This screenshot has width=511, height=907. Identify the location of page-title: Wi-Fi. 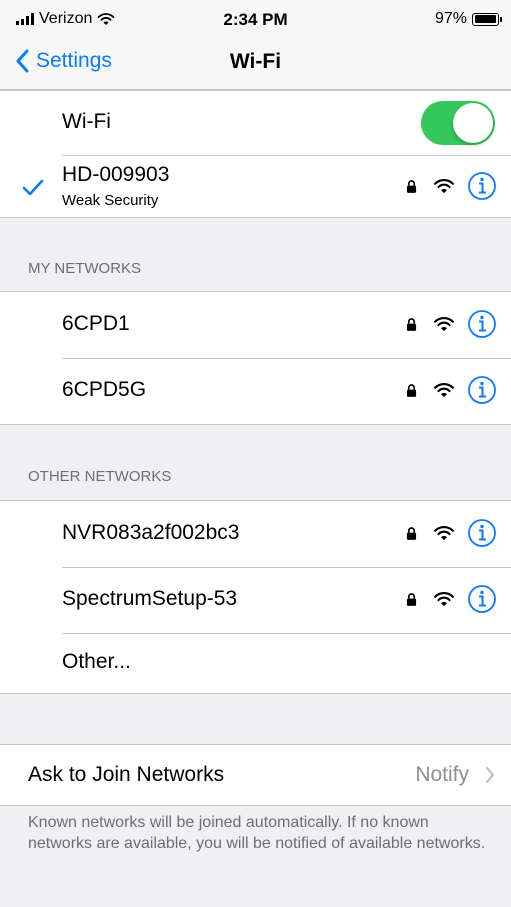
(255, 61).